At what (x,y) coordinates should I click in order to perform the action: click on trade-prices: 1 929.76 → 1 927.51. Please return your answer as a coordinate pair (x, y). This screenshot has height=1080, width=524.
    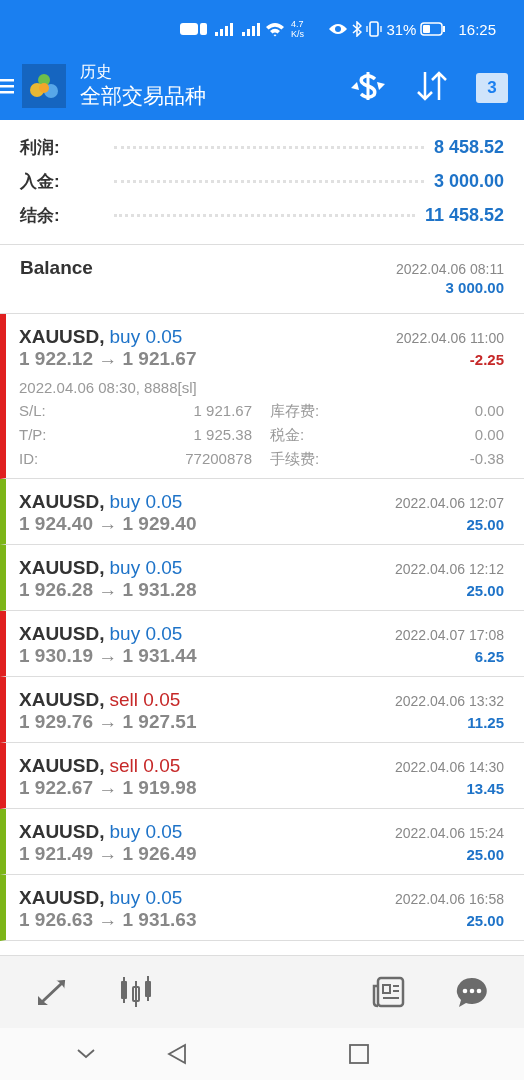
    Looking at the image, I should click on (108, 722).